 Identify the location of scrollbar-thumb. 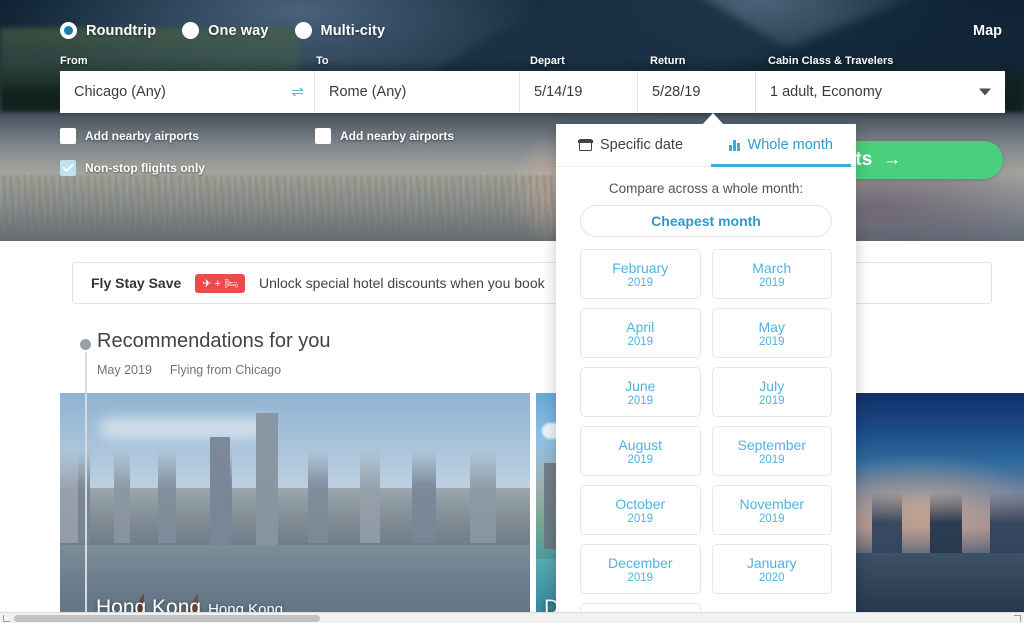
(167, 618).